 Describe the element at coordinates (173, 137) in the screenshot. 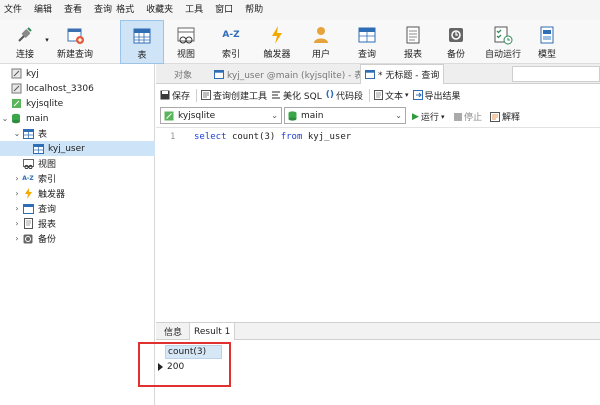

I see `line-number-gutter: 1` at that location.